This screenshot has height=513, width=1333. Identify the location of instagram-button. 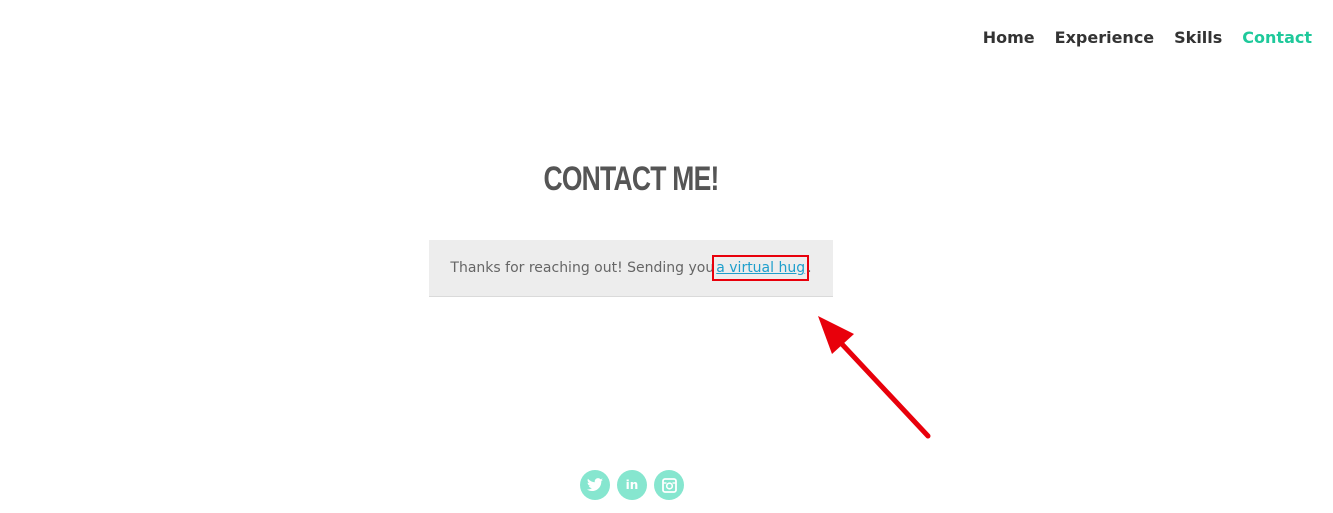
(669, 485).